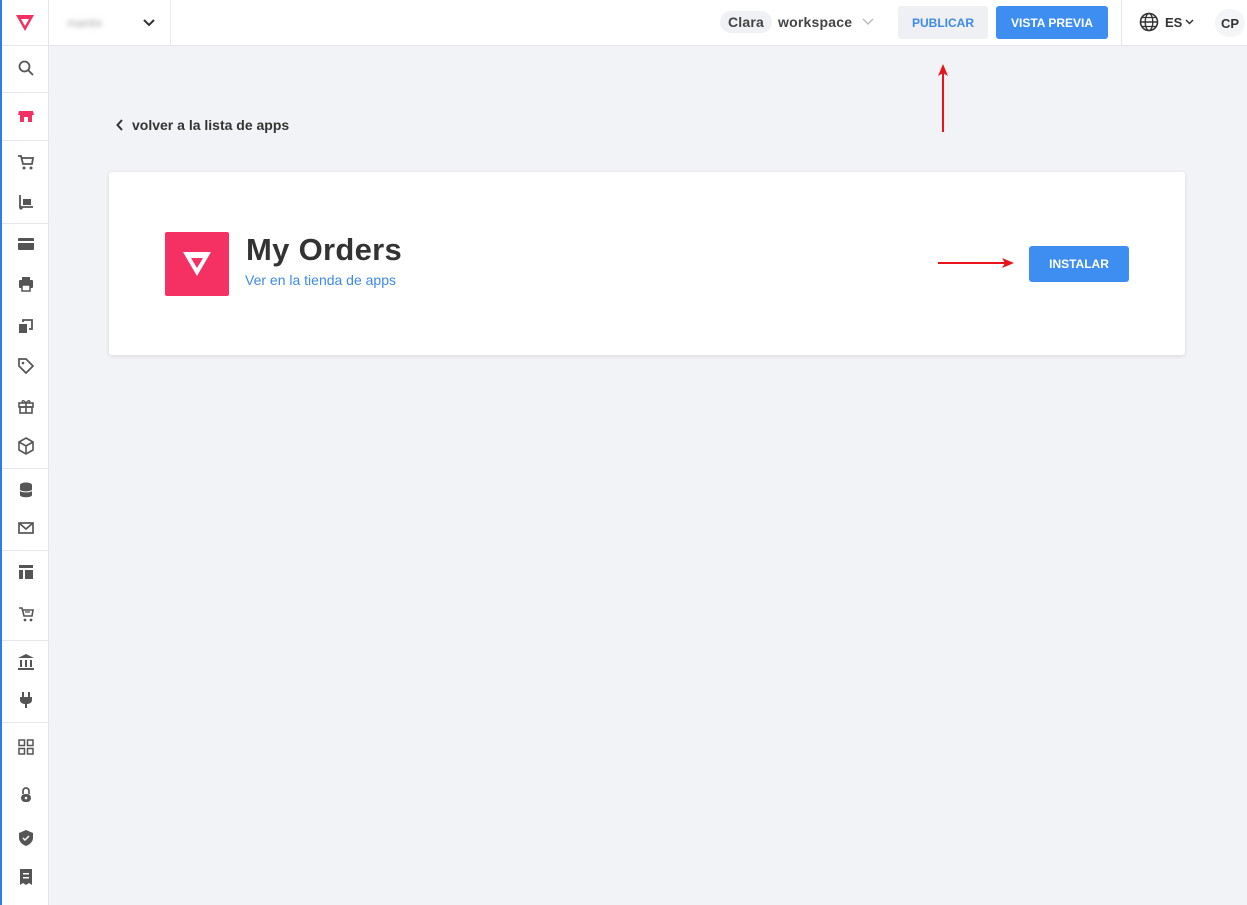  Describe the element at coordinates (25, 572) in the screenshot. I see `layout-icon` at that location.